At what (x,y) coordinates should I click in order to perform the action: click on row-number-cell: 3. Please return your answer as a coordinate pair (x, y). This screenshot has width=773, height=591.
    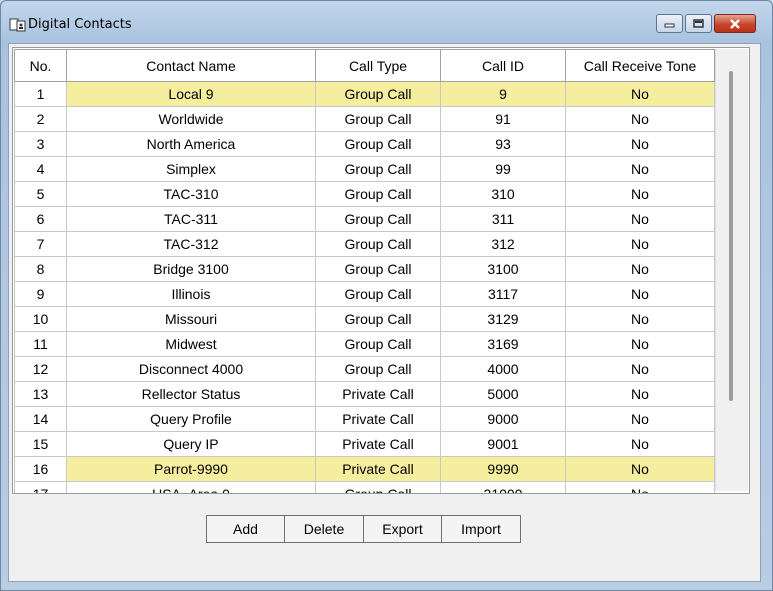
    Looking at the image, I should click on (40, 144).